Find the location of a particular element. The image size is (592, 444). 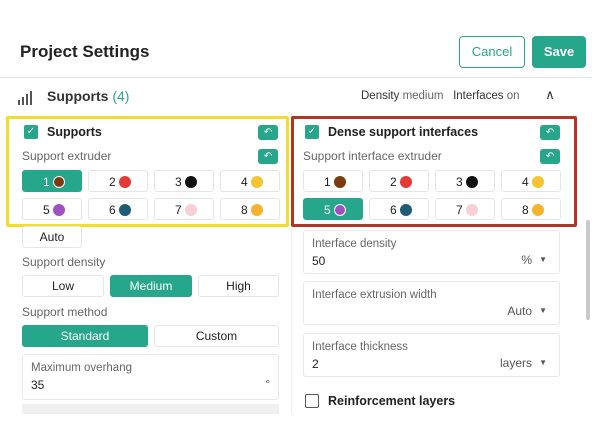

maximum-overhang-value: 35 is located at coordinates (38, 385).